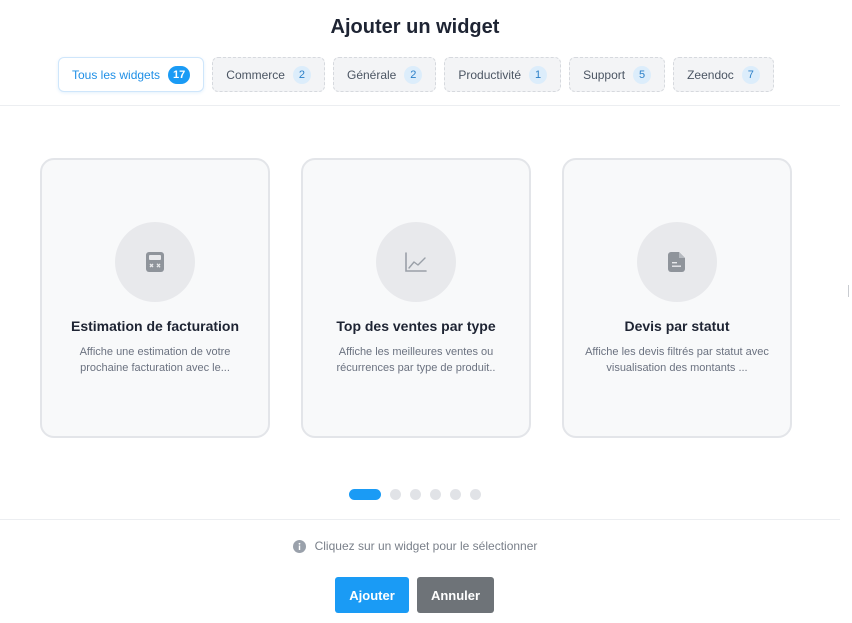  What do you see at coordinates (415, 27) in the screenshot?
I see `dialog-title: Ajouter un widget` at bounding box center [415, 27].